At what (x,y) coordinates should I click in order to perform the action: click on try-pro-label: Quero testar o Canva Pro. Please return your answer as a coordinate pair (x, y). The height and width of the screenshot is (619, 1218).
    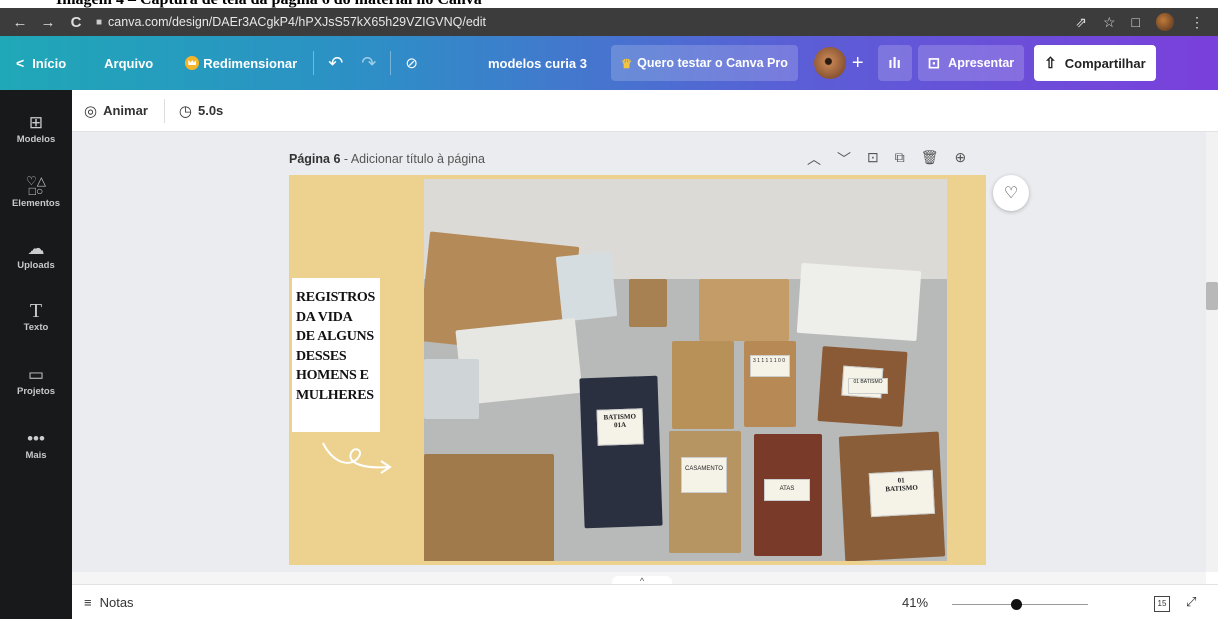
    Looking at the image, I should click on (712, 63).